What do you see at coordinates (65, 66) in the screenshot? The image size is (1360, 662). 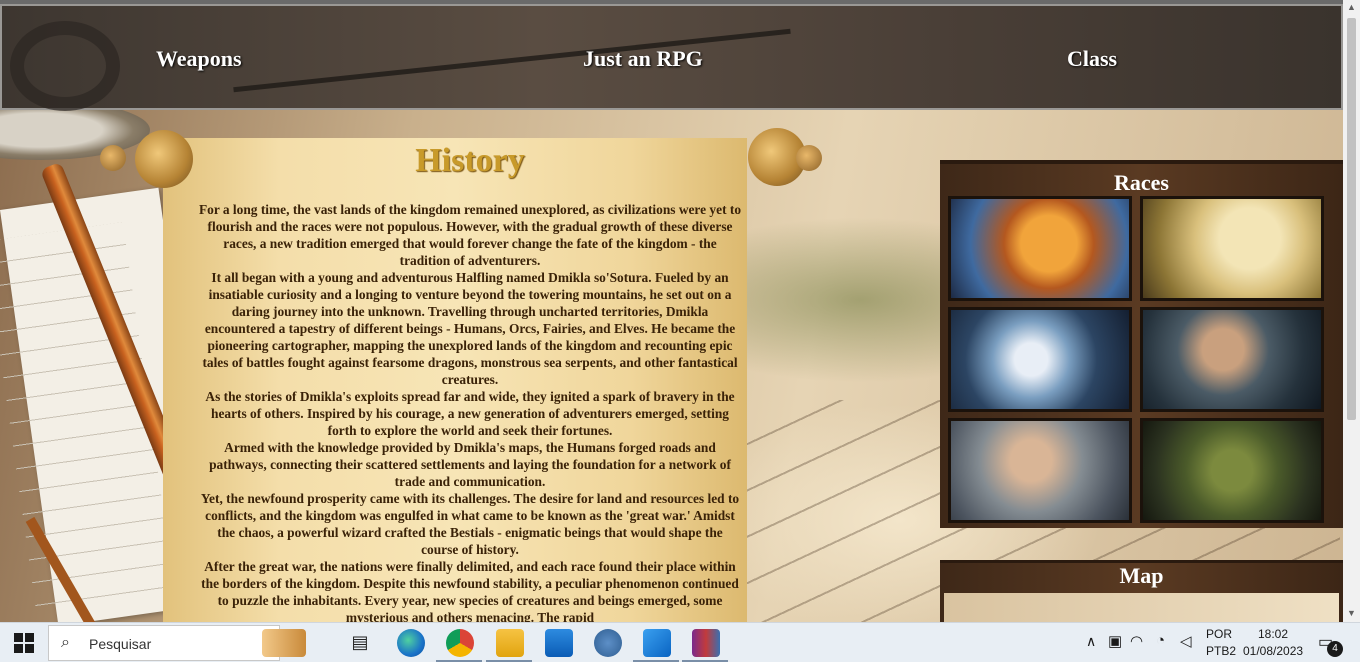 I see `inkwell-decoration` at bounding box center [65, 66].